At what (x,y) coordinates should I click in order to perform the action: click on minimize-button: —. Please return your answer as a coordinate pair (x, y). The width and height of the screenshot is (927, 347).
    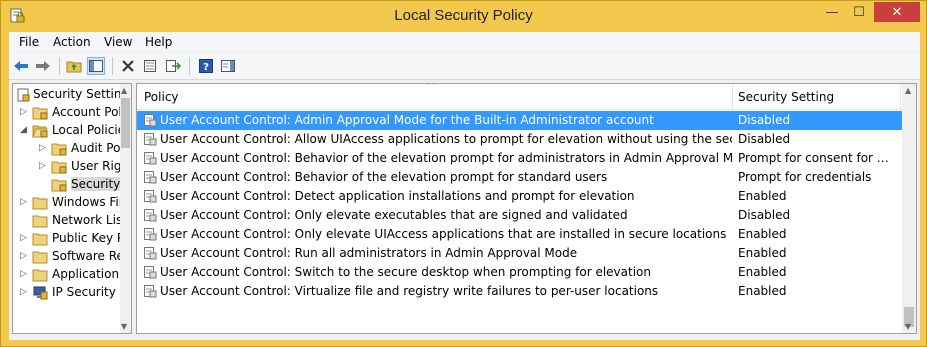
    Looking at the image, I should click on (832, 12).